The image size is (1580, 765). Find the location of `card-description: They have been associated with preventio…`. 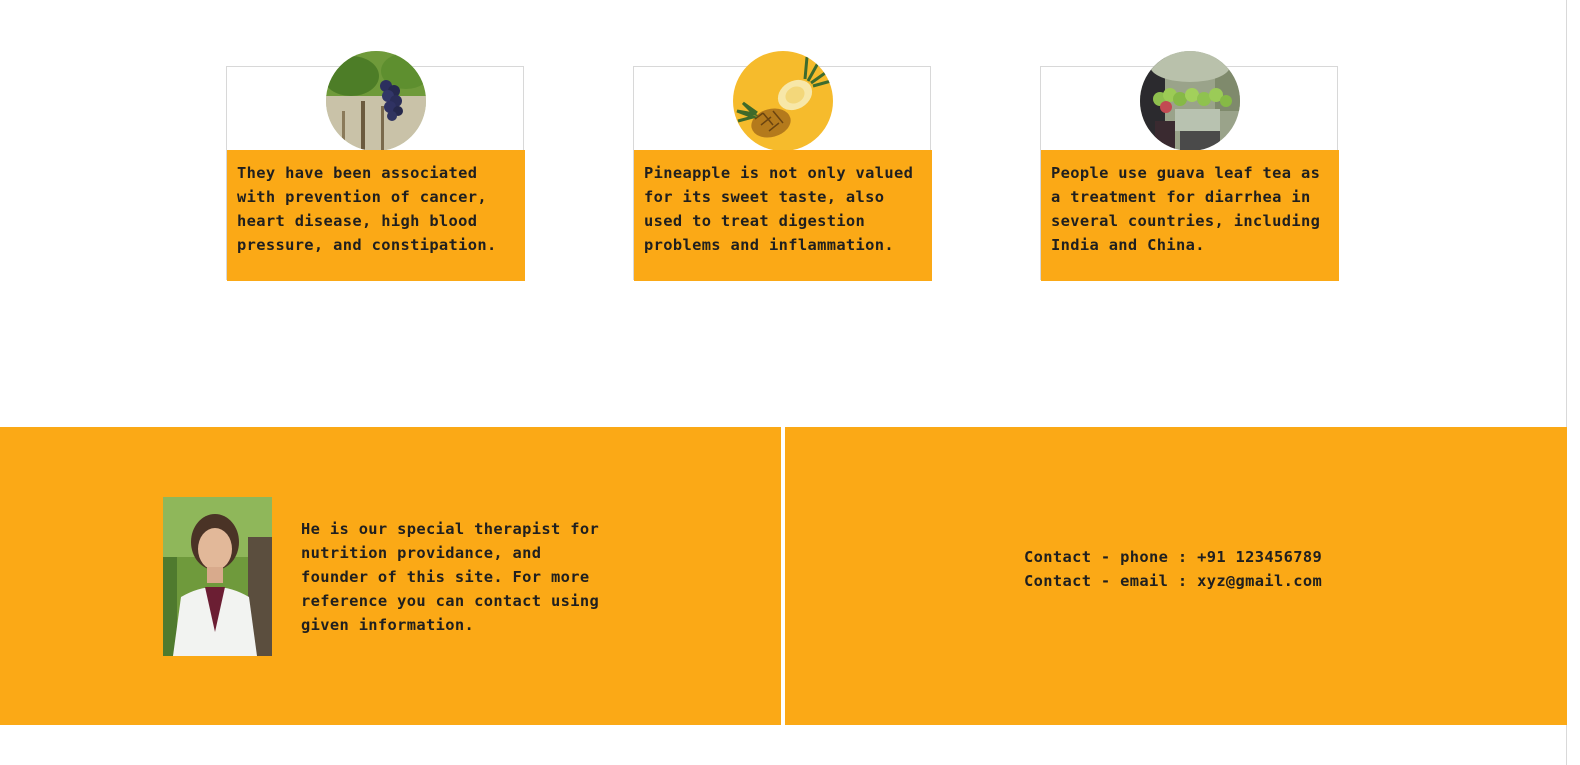

card-description: They have been associated with preventio… is located at coordinates (376, 215).